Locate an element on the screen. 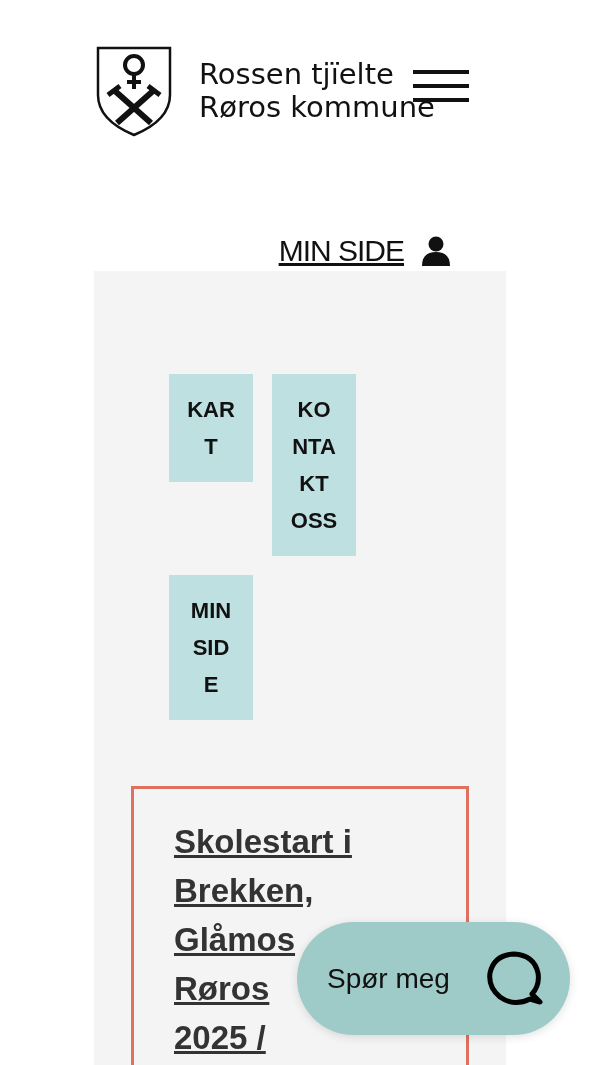  shortcut-tile: KART is located at coordinates (211, 428).